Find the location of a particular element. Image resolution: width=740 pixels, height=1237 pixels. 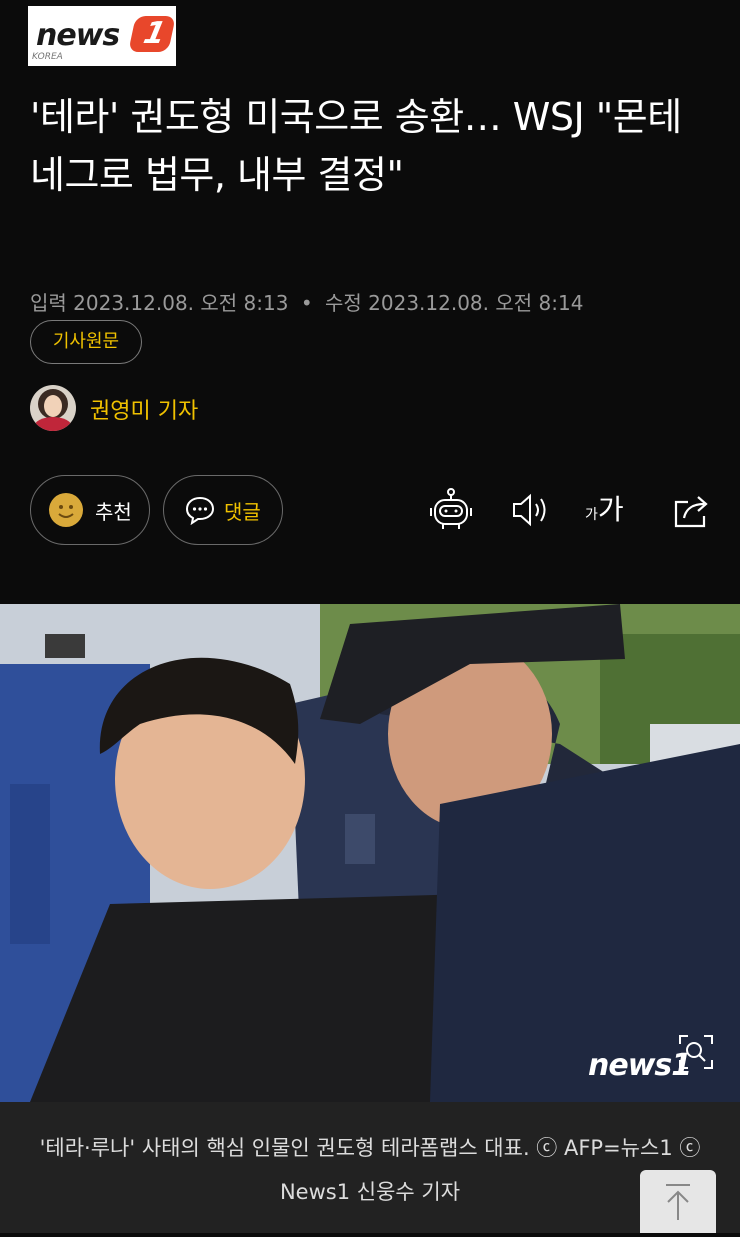

logo-badge: 1 is located at coordinates (152, 34).